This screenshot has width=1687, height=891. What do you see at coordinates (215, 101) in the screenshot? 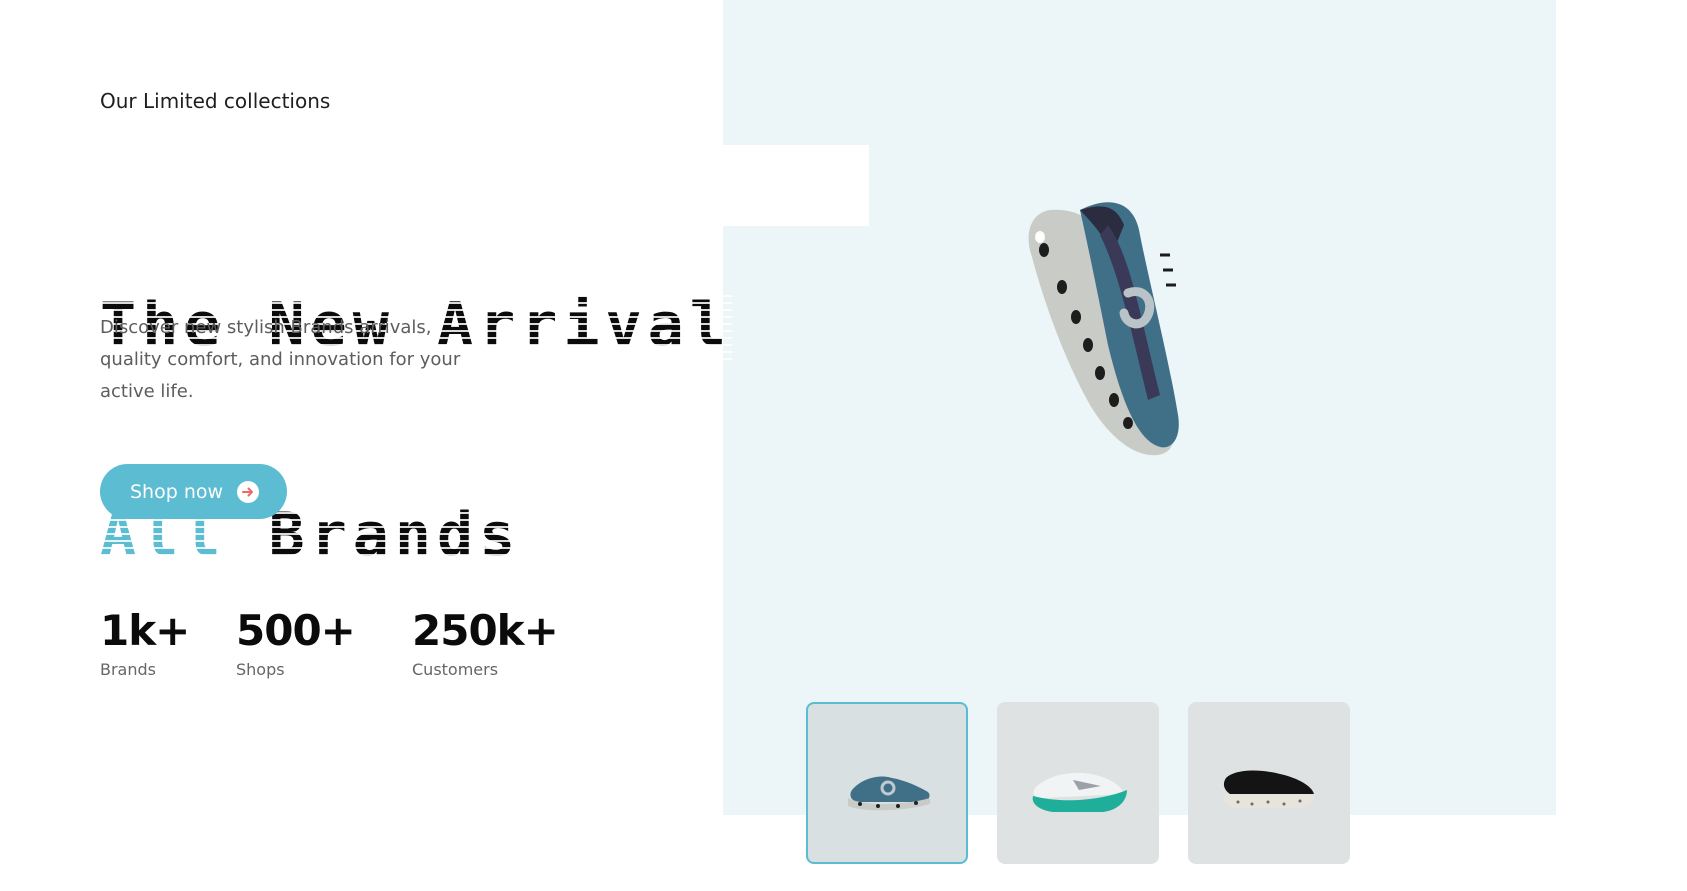
I see `eyebrow-text: Our Limited collections` at bounding box center [215, 101].